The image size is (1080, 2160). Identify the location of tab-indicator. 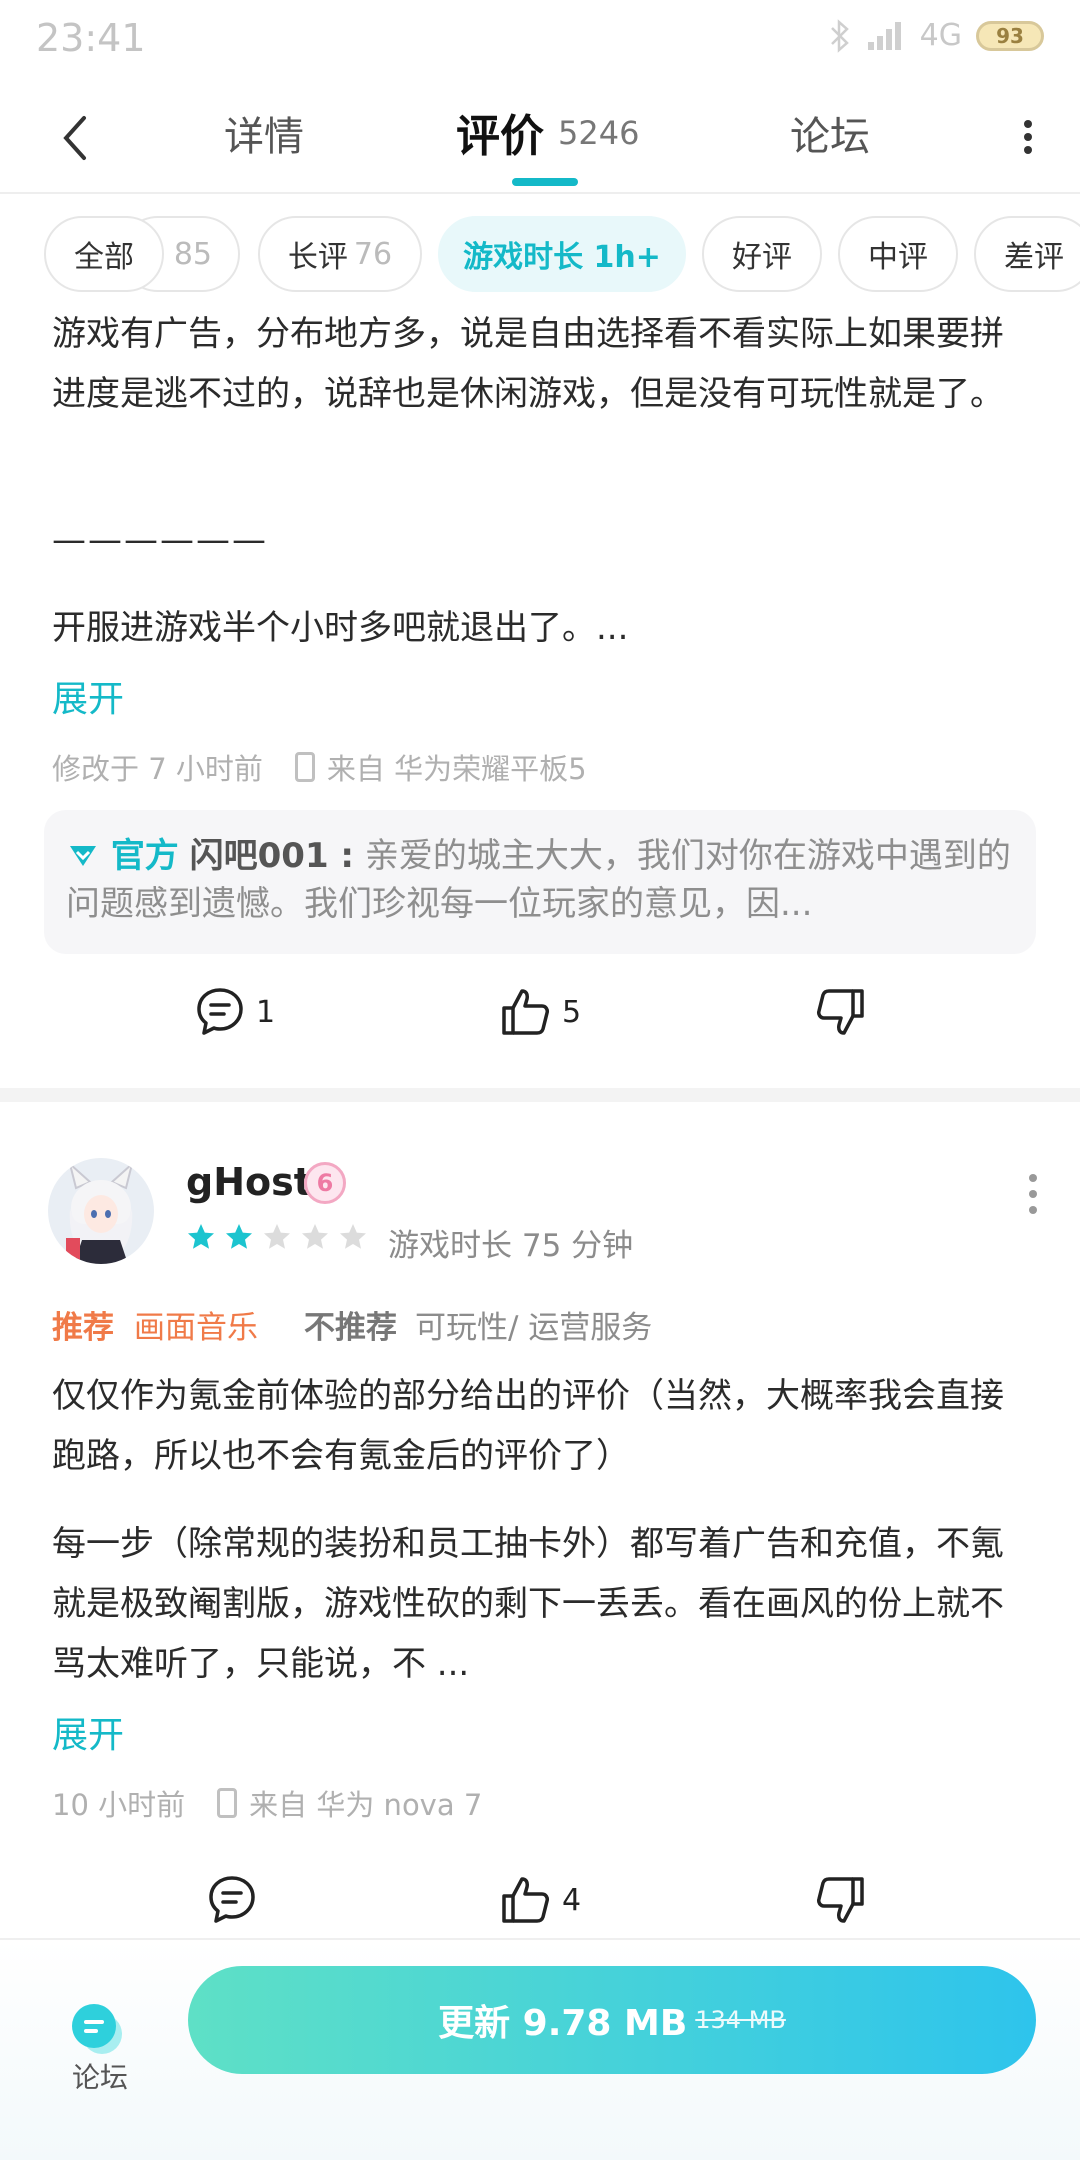
(545, 182).